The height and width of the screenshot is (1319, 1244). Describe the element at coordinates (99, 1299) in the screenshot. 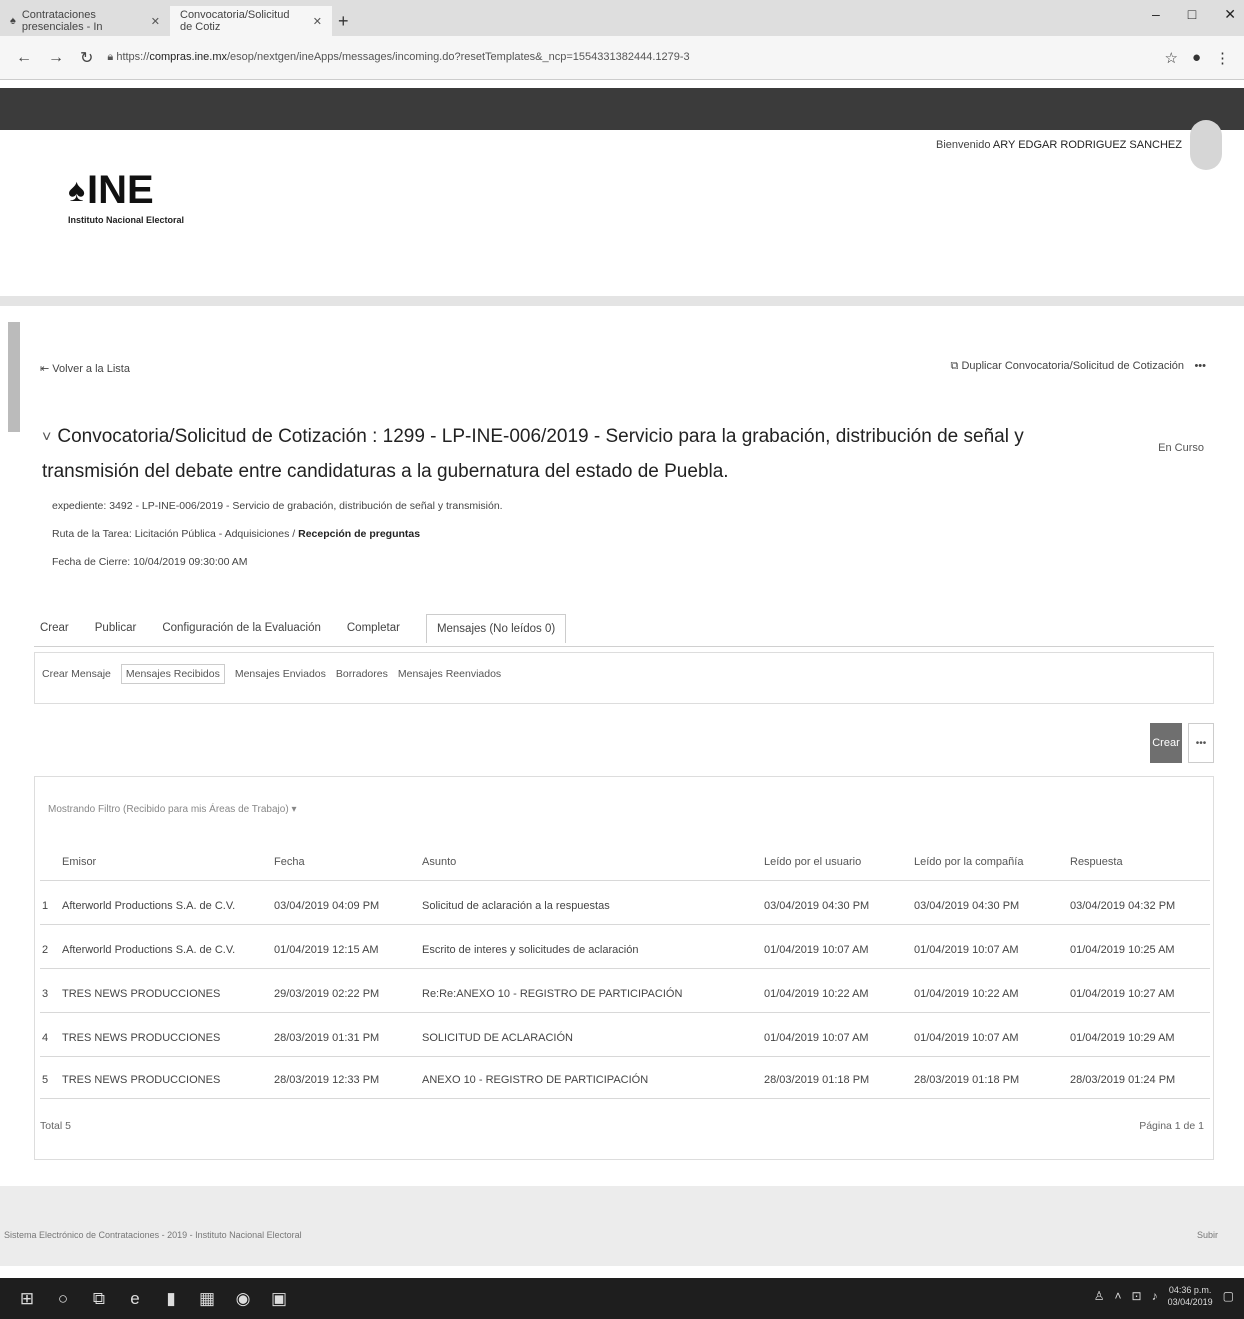

I see `task-view-icon: ⧉` at that location.